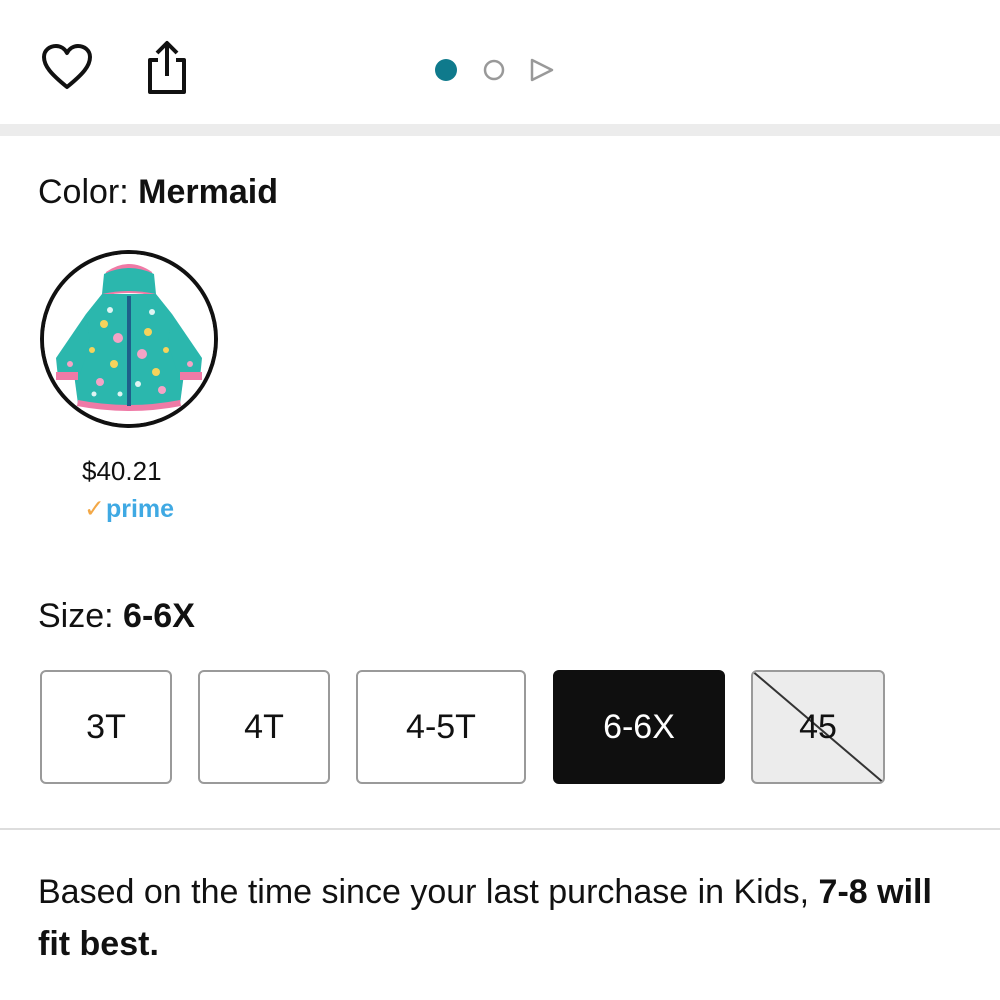 This screenshot has height=1000, width=1000. I want to click on prime-badge: ✓prime, so click(129, 509).